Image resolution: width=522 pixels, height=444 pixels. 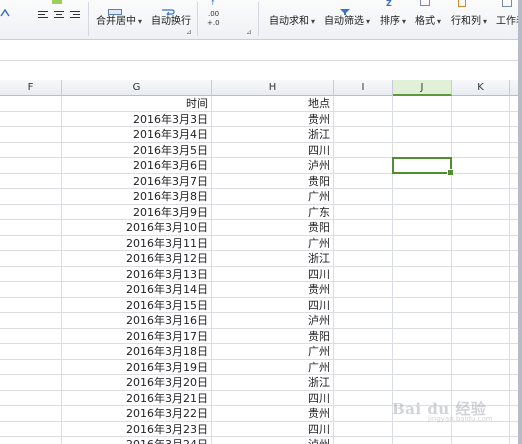 What do you see at coordinates (422, 88) in the screenshot?
I see `column-header-j: J` at bounding box center [422, 88].